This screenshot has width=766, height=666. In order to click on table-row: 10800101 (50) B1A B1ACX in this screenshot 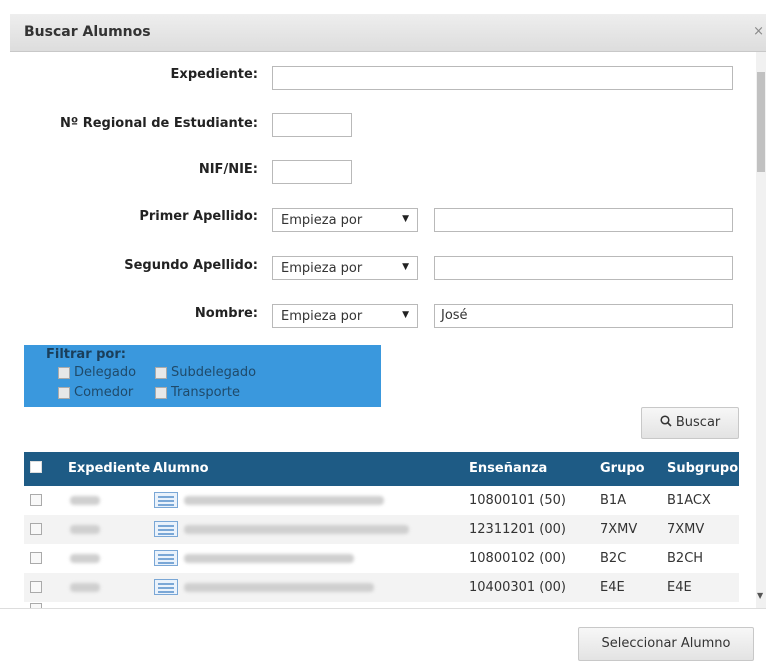, I will do `click(381, 500)`.